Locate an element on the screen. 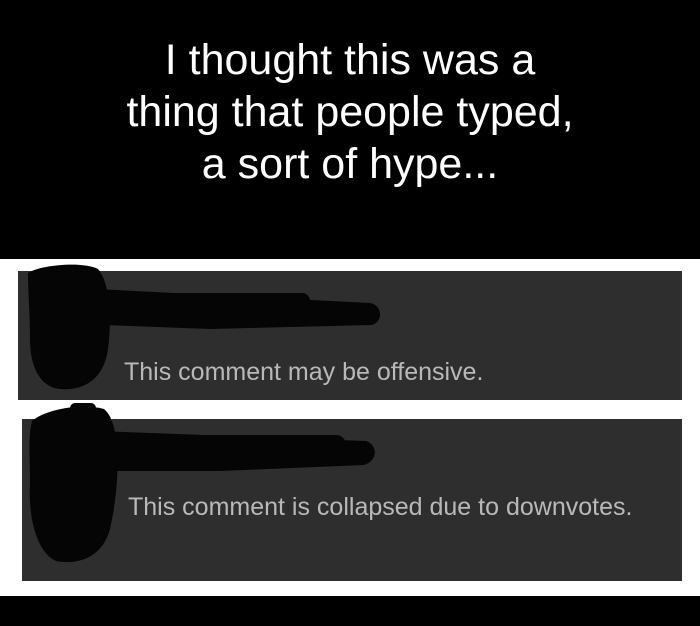 This screenshot has height=626, width=700. caption-line-2: thing that people typed, is located at coordinates (350, 112).